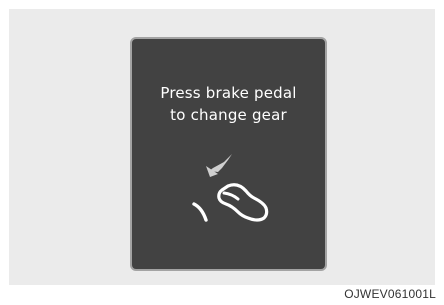  I want to click on message-line-1: Press brake pedal, so click(228, 93).